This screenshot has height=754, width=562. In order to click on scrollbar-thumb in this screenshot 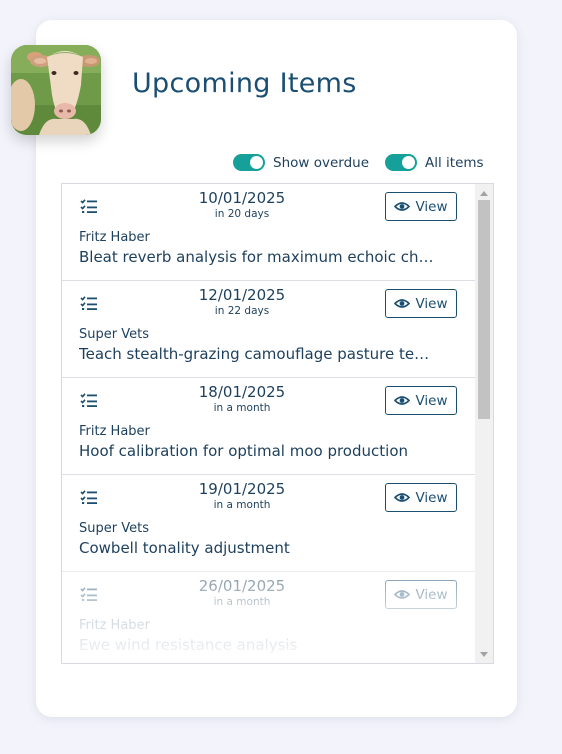, I will do `click(484, 309)`.